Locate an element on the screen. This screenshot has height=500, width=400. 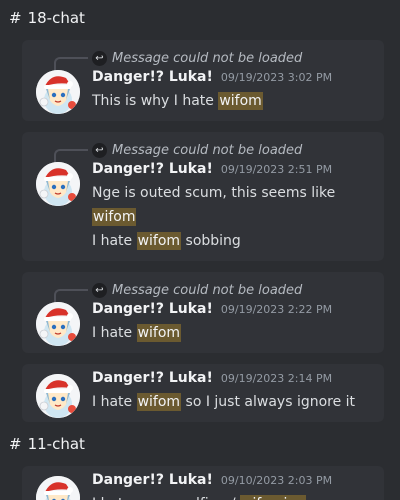
search-highlight: wifoming is located at coordinates (273, 497).